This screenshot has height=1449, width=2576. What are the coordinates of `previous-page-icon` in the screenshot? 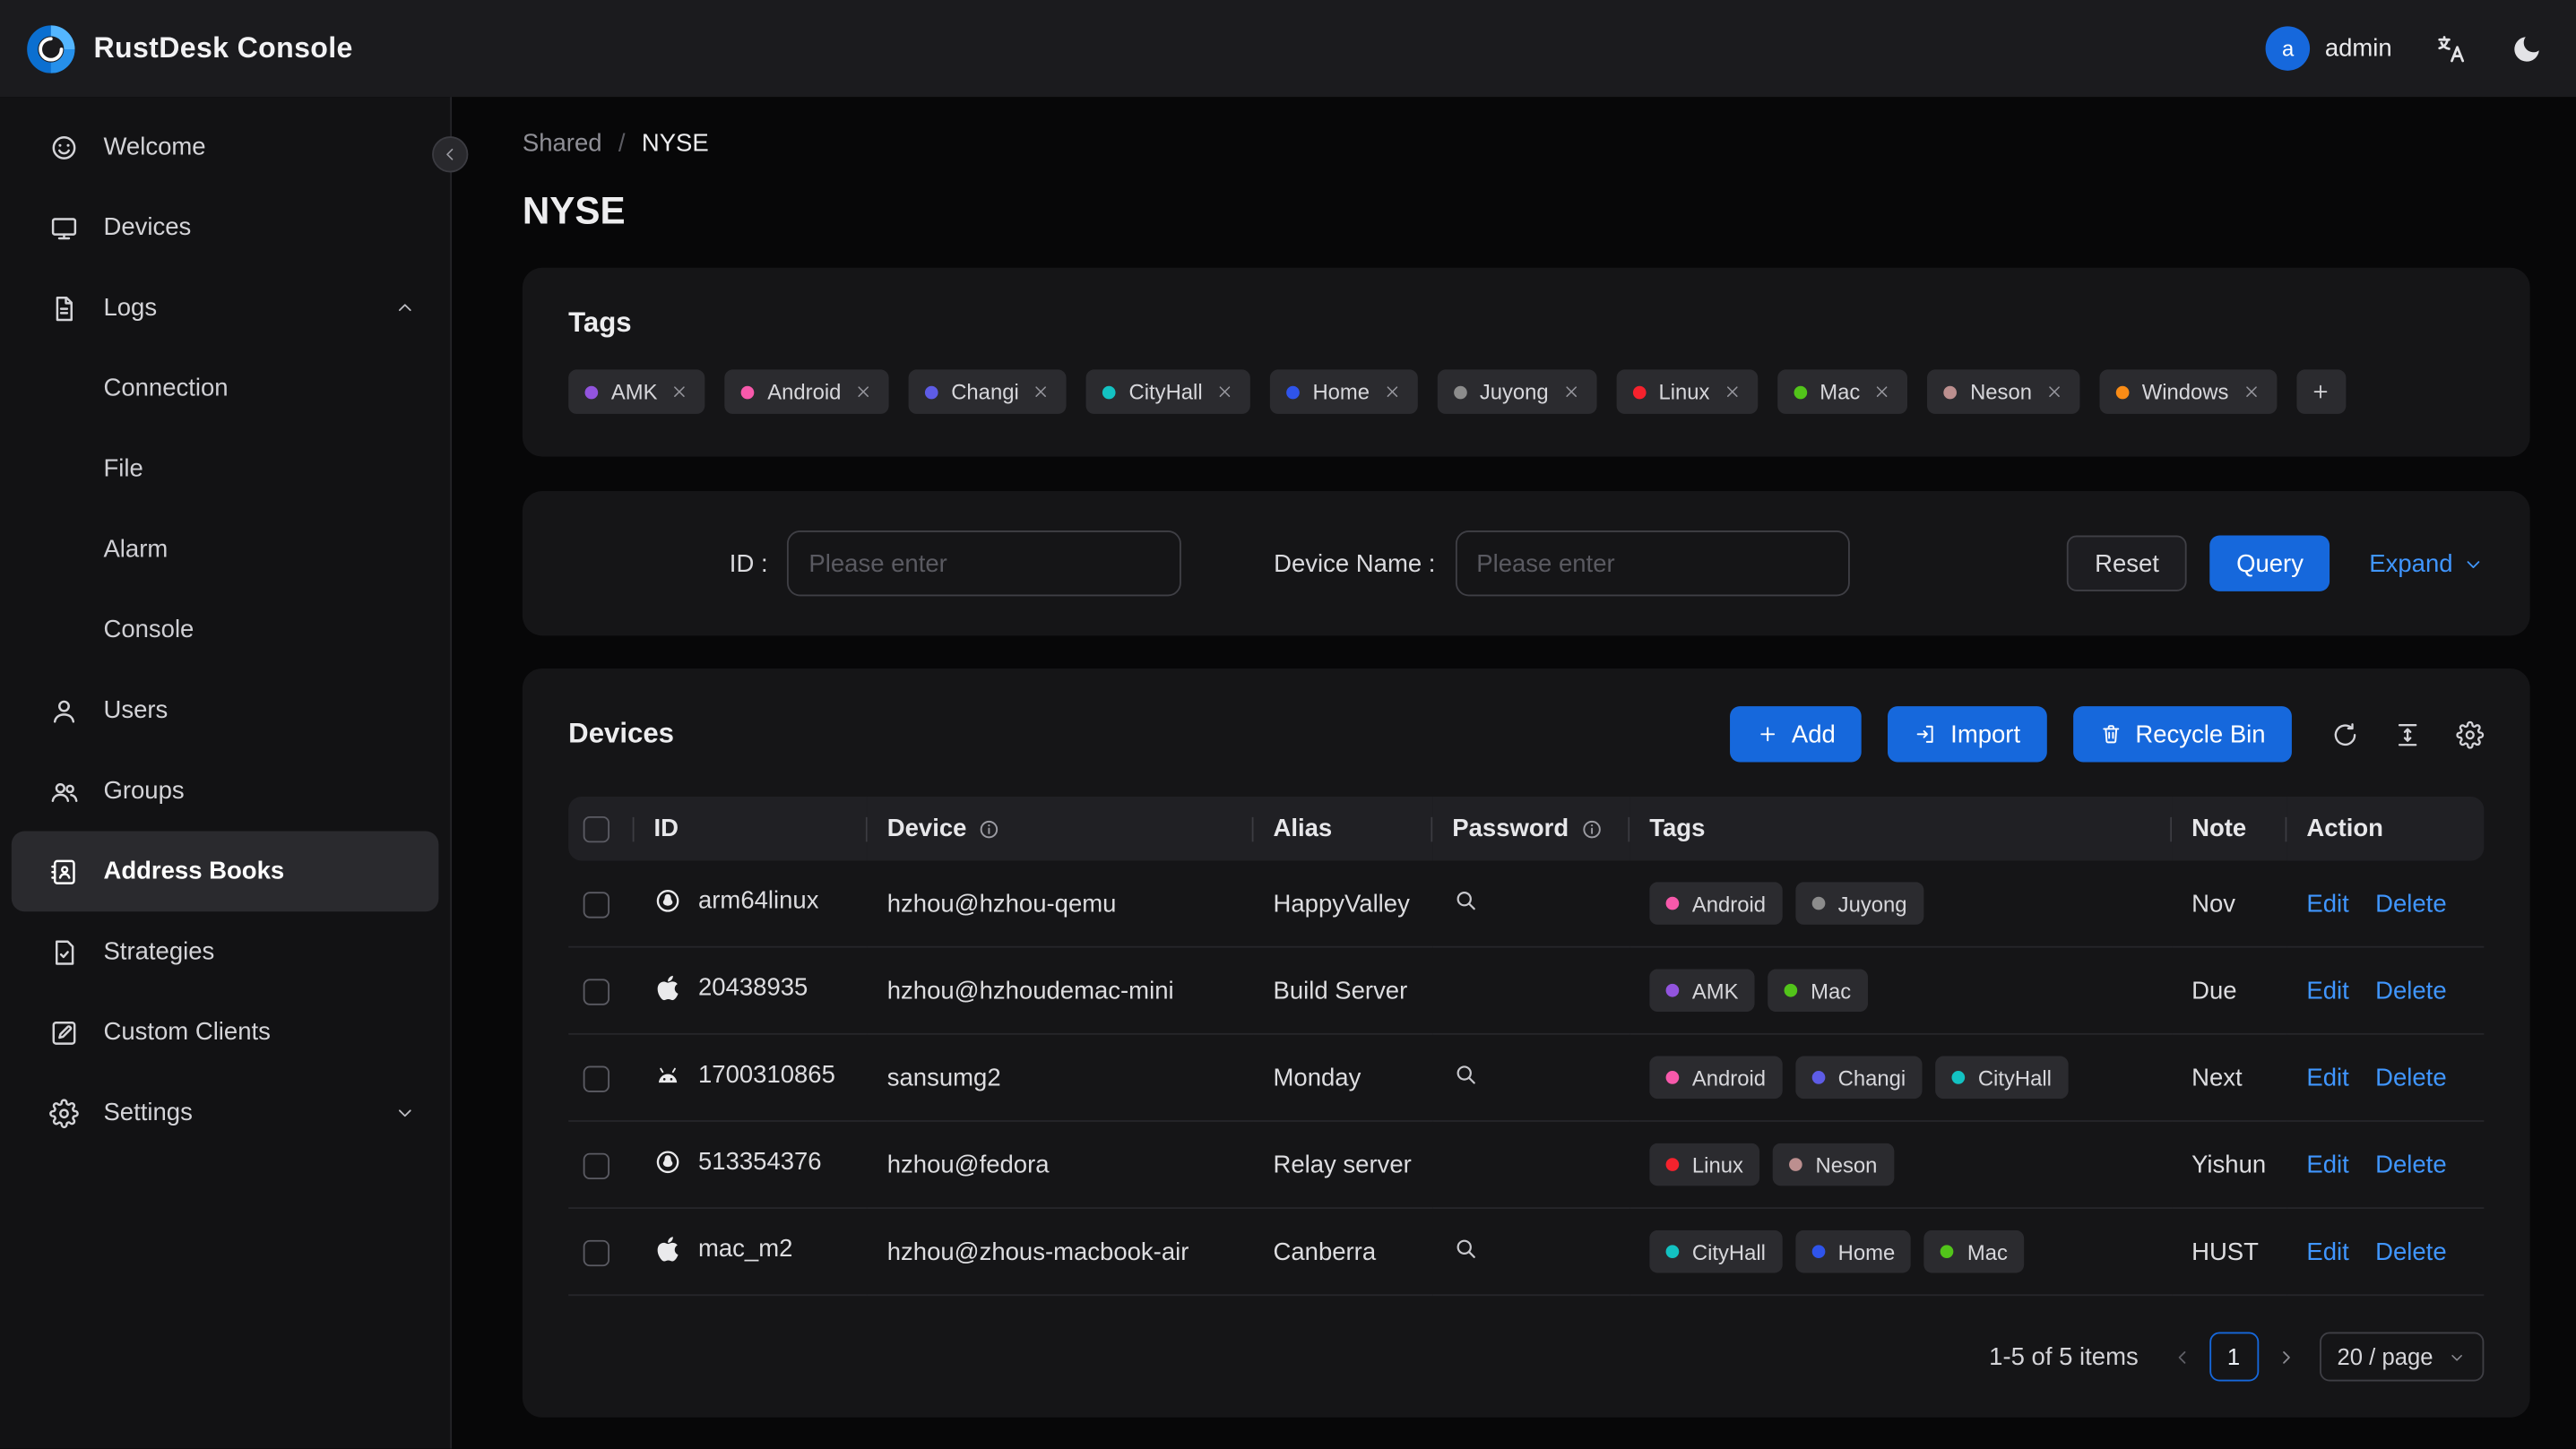 It's located at (2181, 1356).